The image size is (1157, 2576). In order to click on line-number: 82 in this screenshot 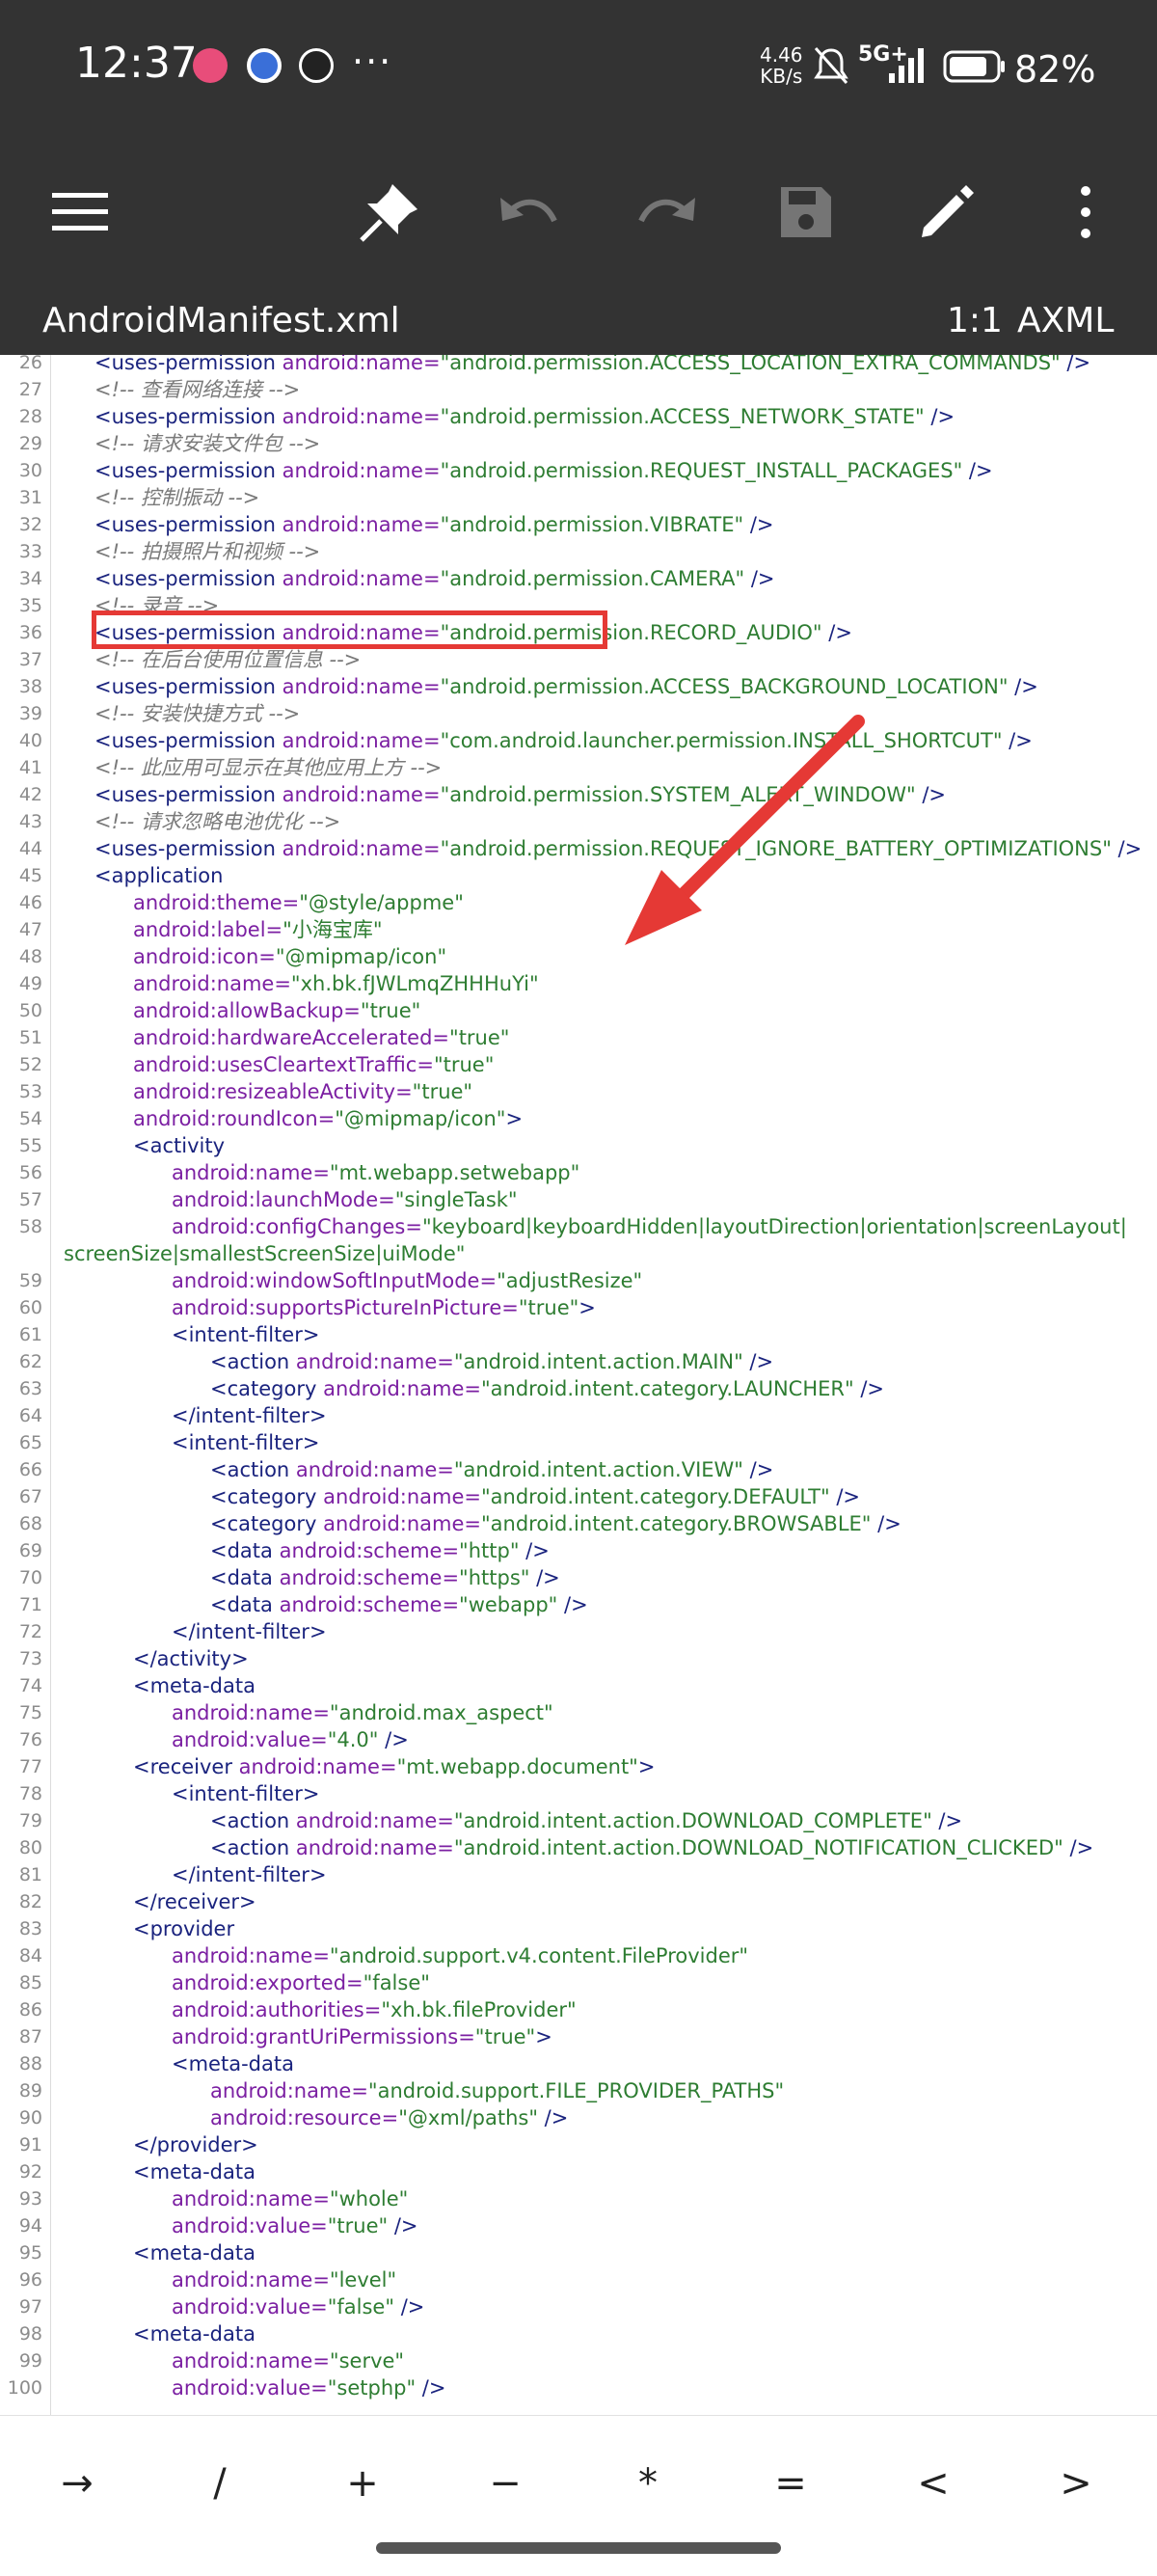, I will do `click(30, 1901)`.